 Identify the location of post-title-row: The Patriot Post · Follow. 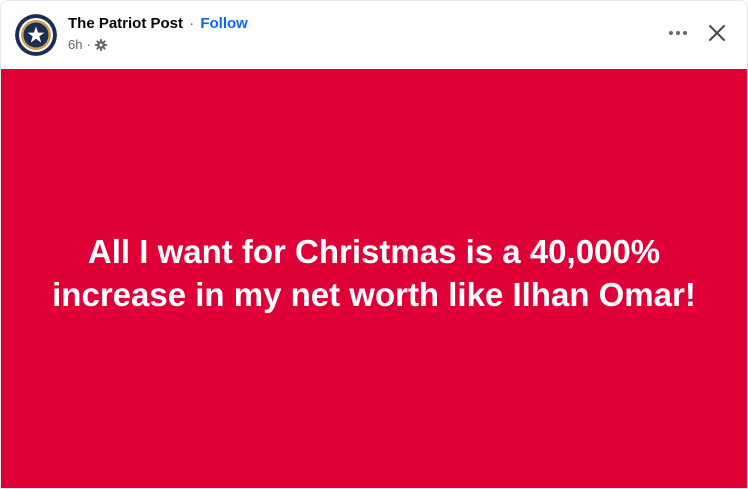
(158, 24).